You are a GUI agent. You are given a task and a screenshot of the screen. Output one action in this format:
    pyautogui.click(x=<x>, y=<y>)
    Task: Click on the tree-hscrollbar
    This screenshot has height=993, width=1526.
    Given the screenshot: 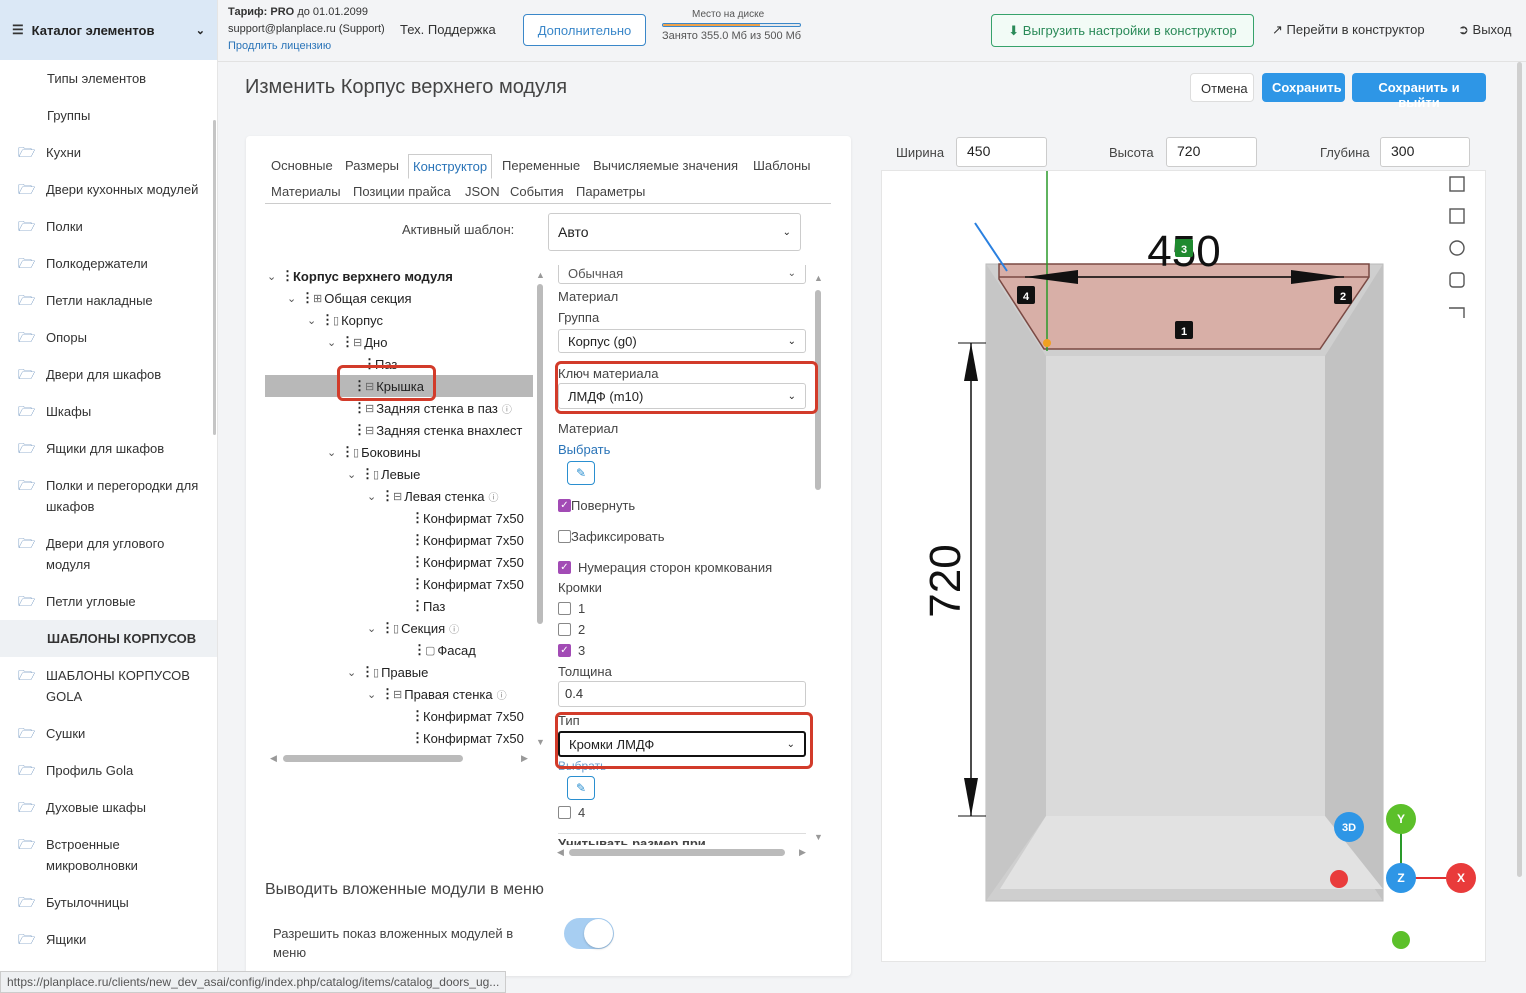 What is the action you would take?
    pyautogui.click(x=373, y=758)
    